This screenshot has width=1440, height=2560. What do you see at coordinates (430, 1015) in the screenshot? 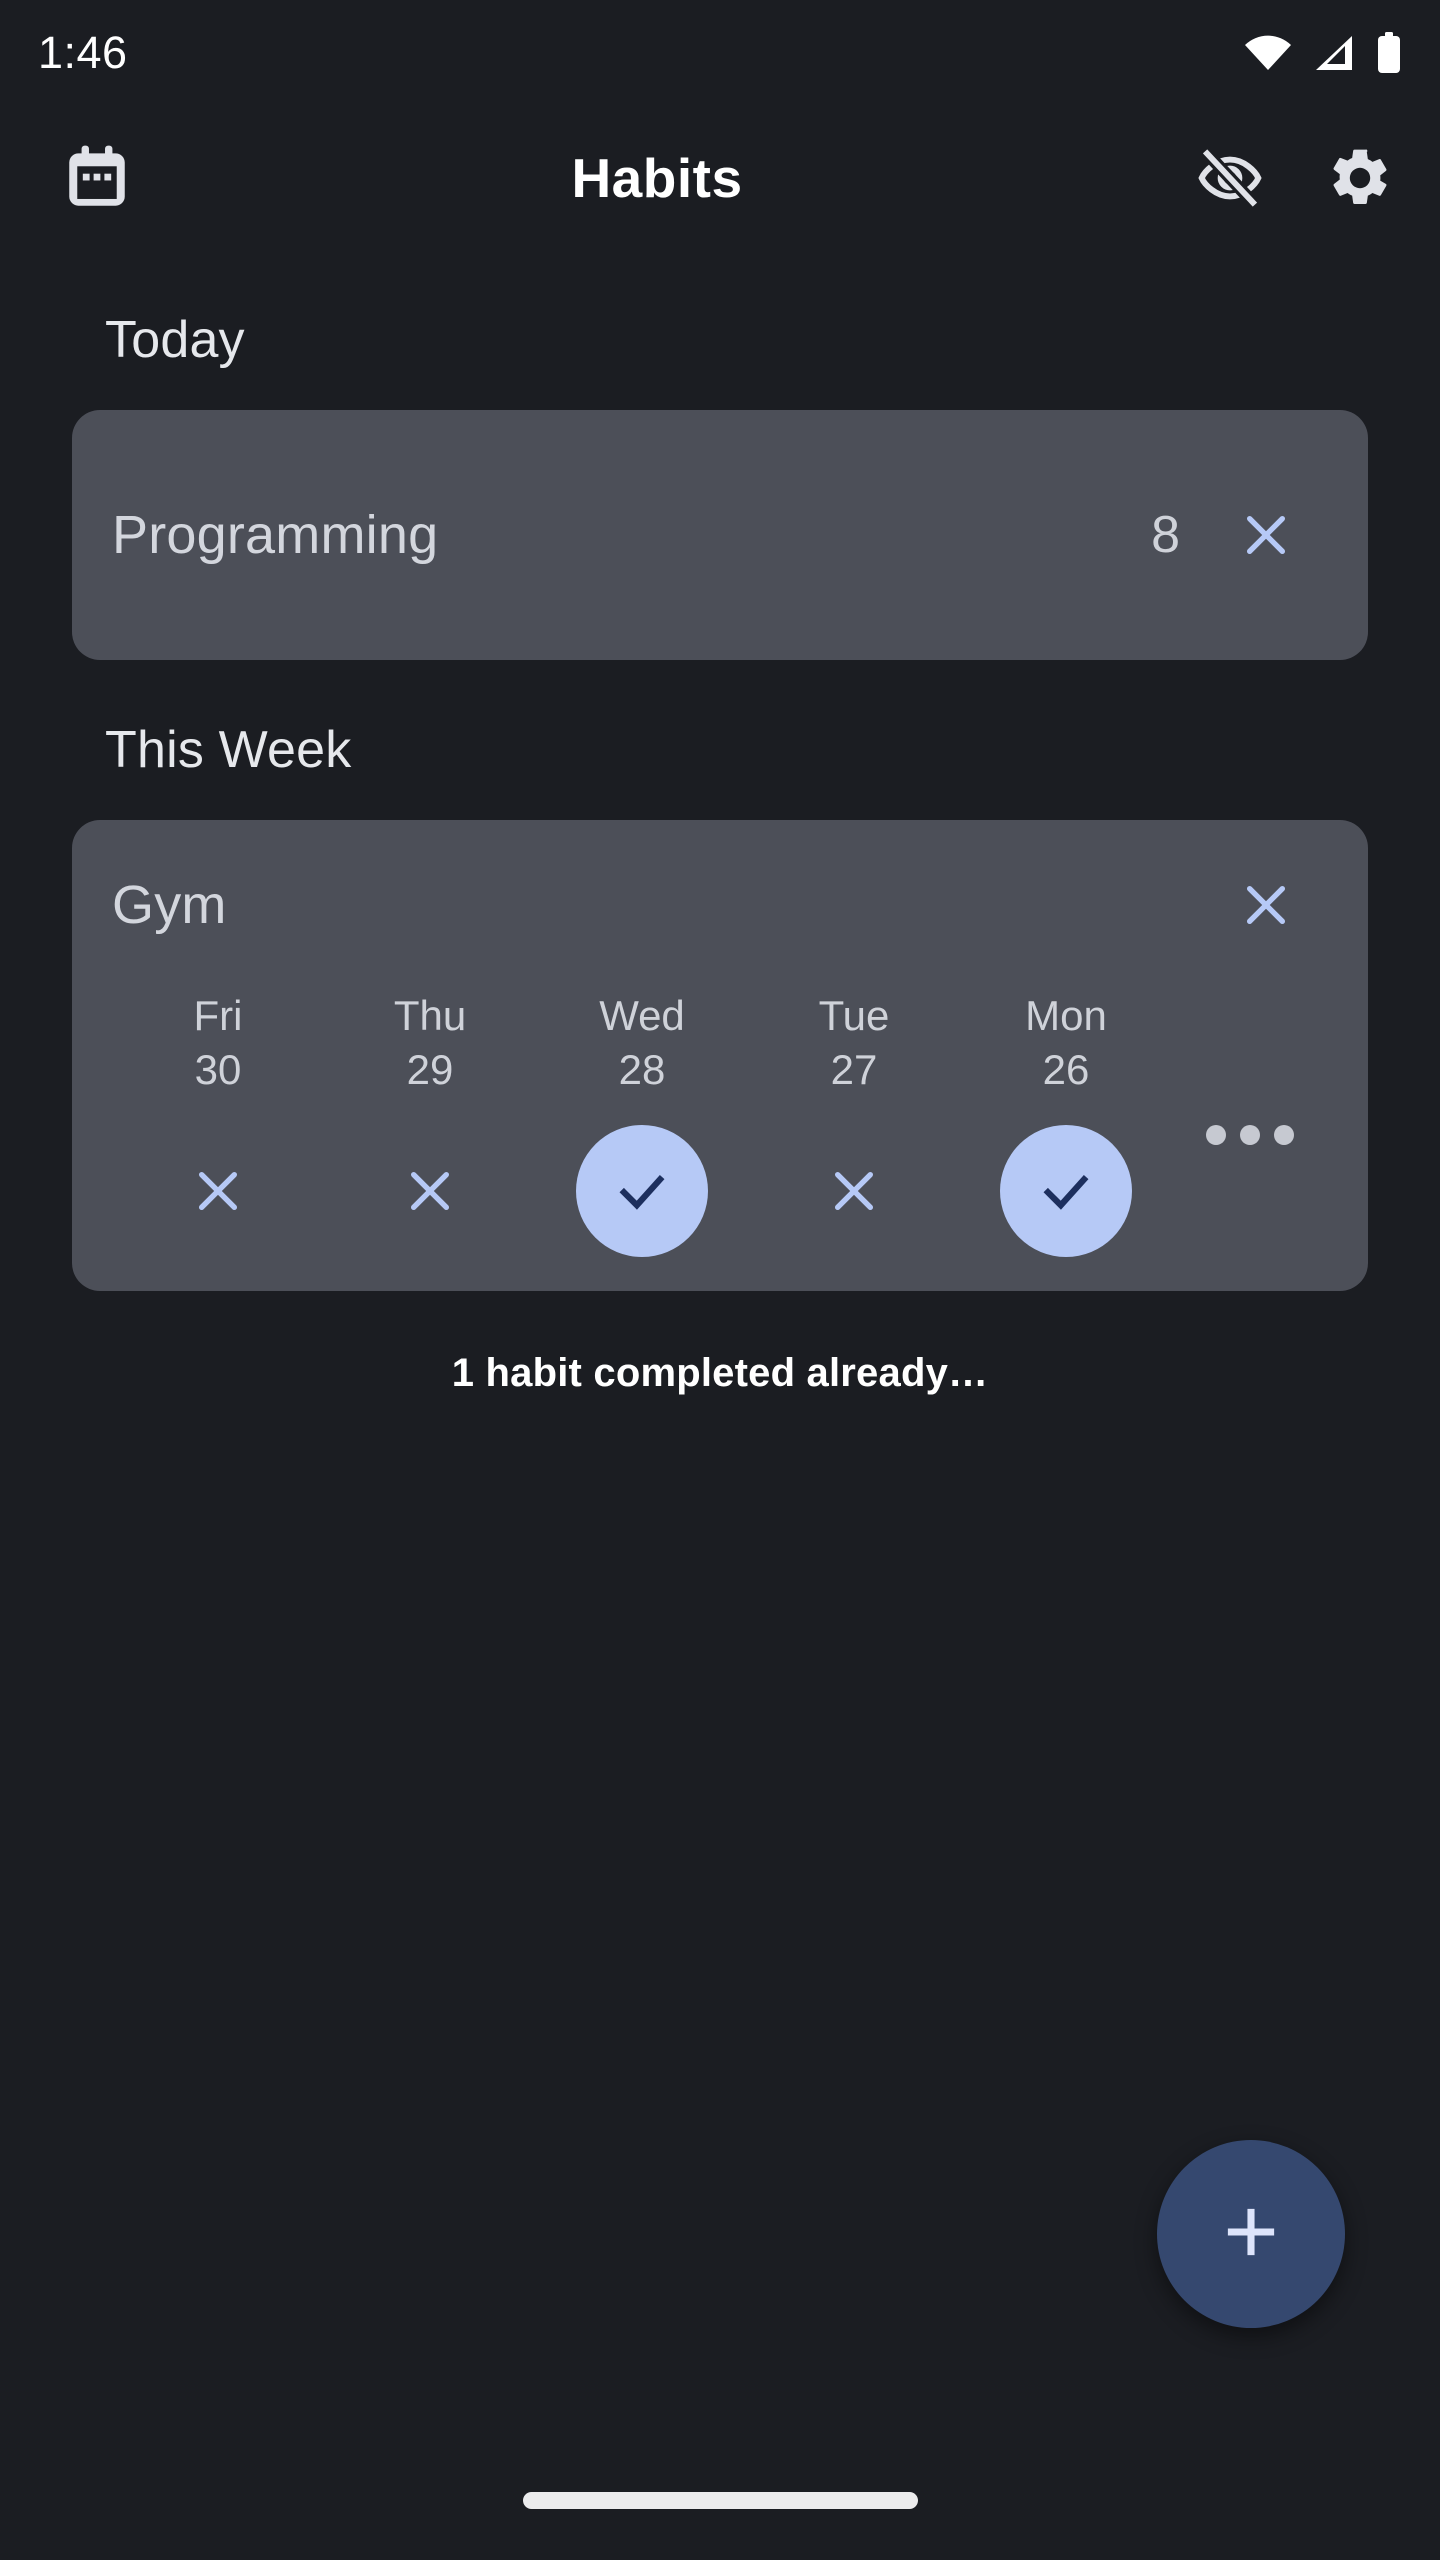
I see `day-name: Thu` at bounding box center [430, 1015].